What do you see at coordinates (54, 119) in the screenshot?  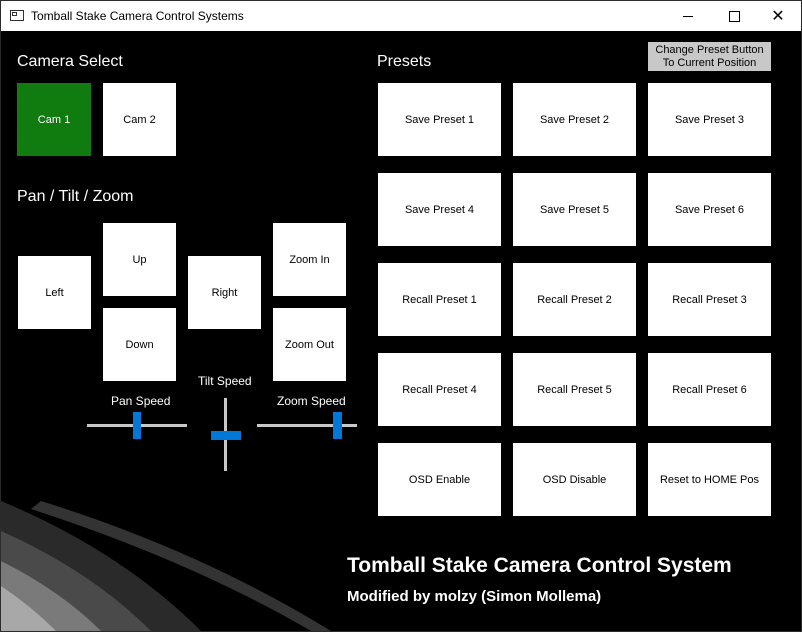 I see `cam-1-button: Cam 1` at bounding box center [54, 119].